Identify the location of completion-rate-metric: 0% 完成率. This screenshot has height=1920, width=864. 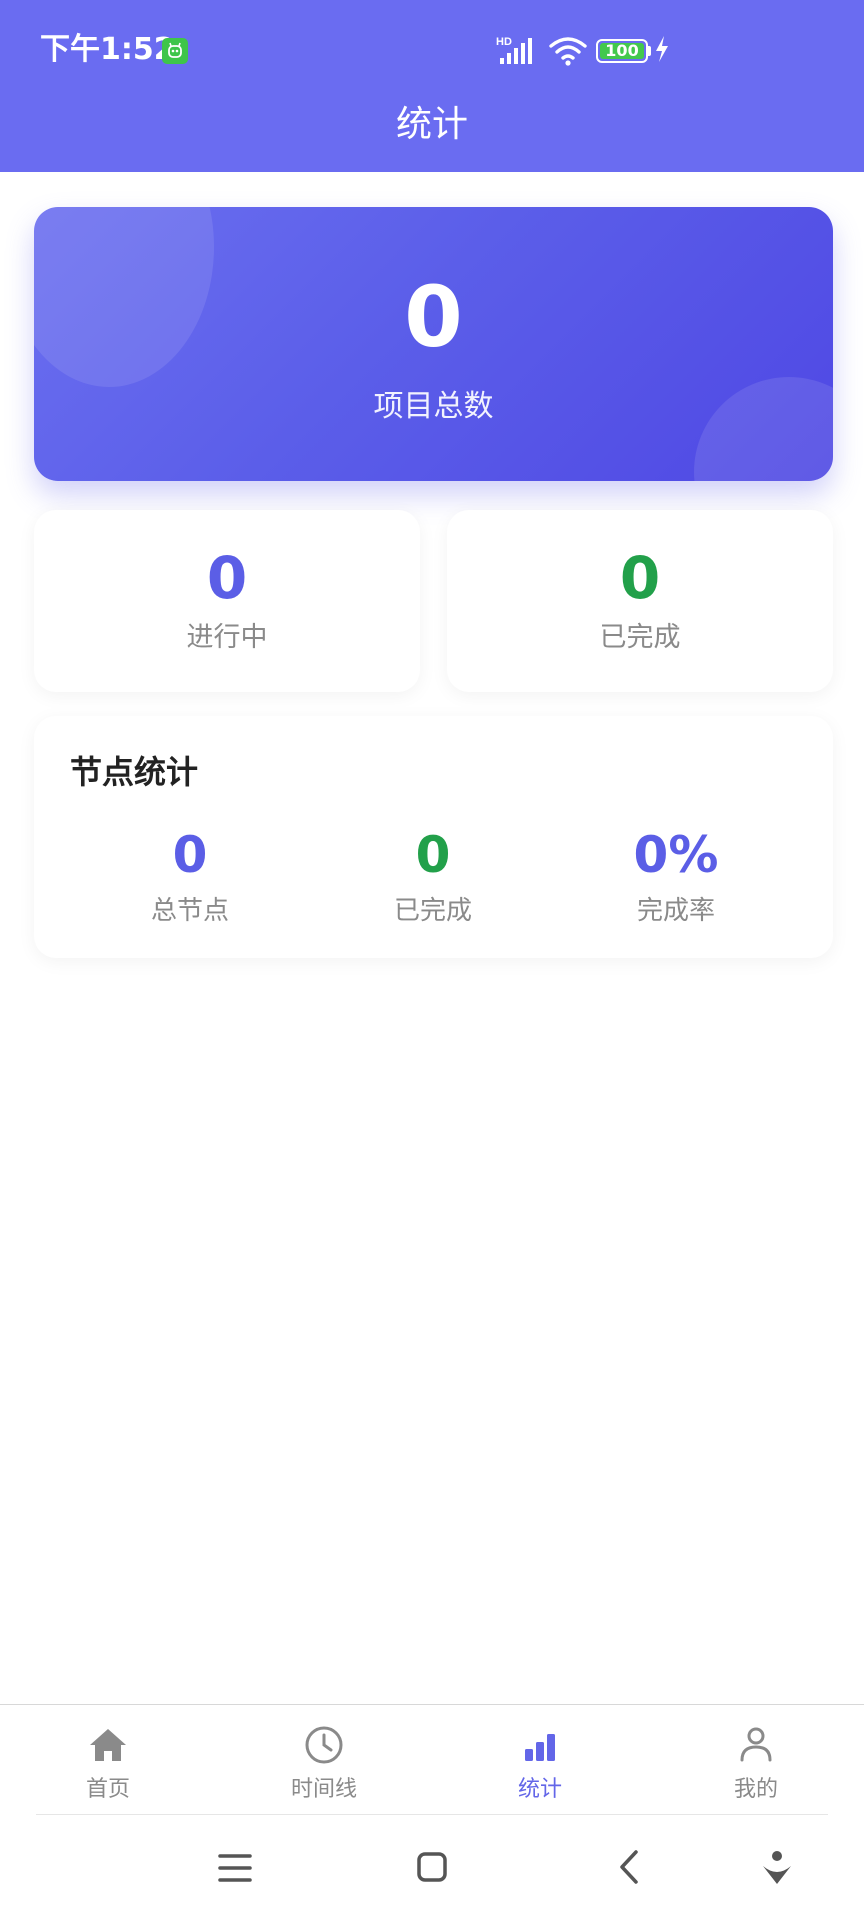
(676, 879).